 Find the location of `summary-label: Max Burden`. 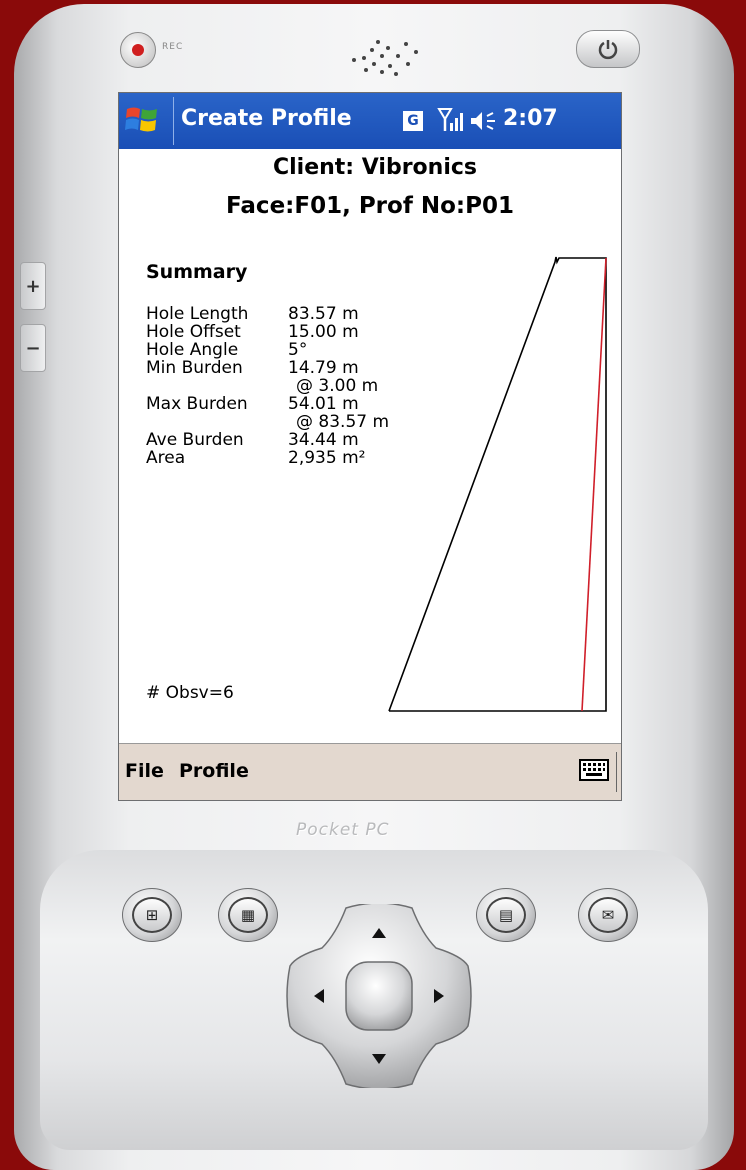

summary-label: Max Burden is located at coordinates (197, 404).